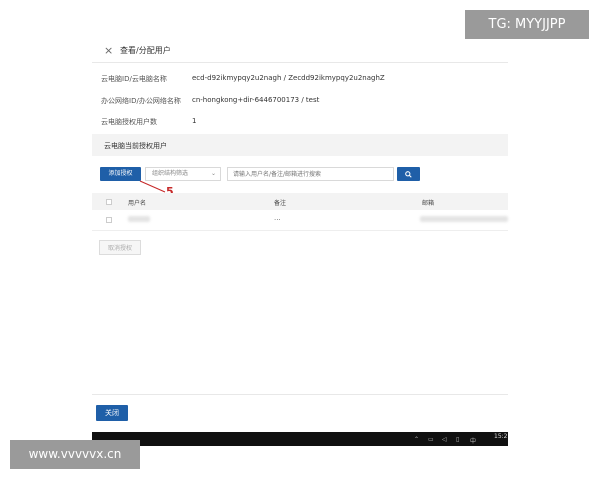 This screenshot has height=480, width=600. I want to click on username-redacted, so click(139, 219).